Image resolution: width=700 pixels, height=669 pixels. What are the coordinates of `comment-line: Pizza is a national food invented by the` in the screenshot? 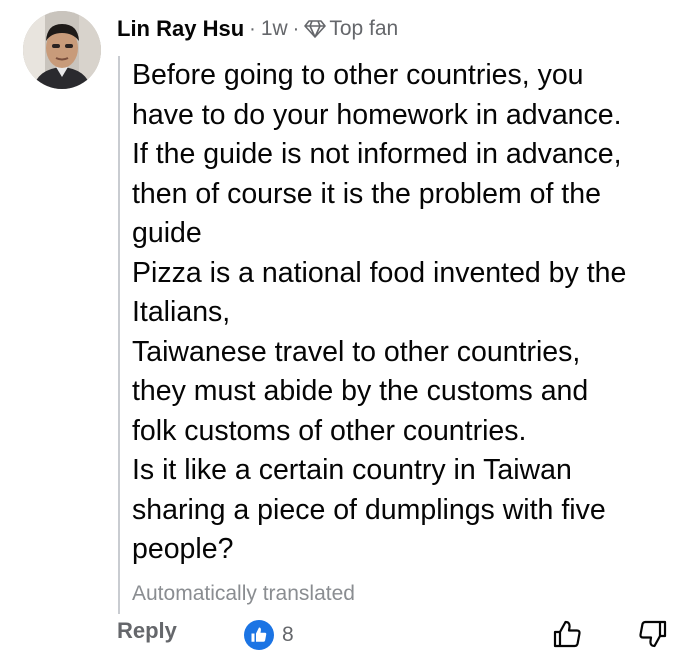 It's located at (379, 272).